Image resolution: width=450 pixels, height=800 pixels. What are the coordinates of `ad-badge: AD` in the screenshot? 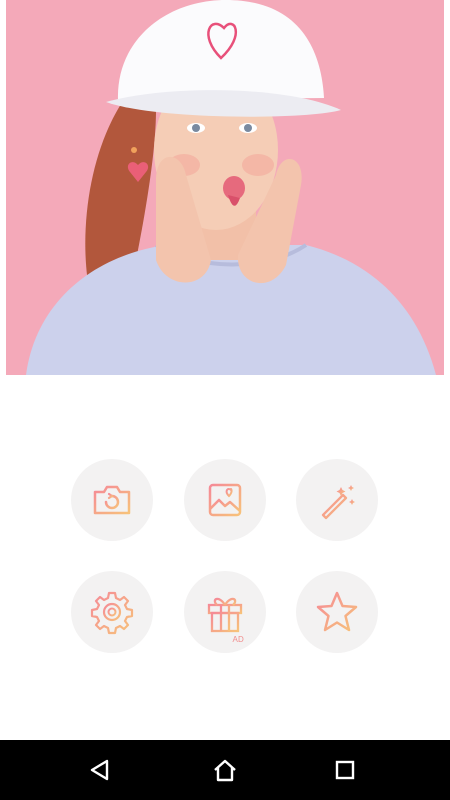 It's located at (238, 639).